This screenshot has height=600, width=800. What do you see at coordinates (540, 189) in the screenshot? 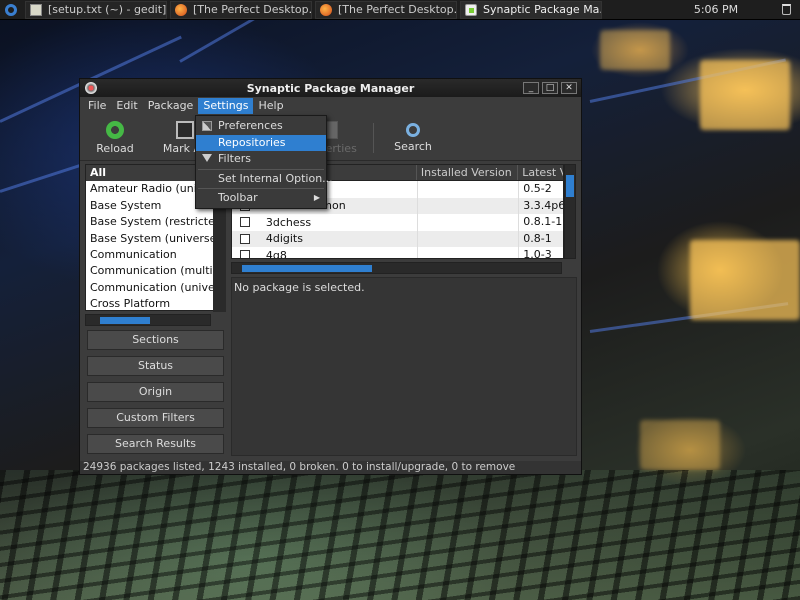
I see `latest-version: 0.5-2` at bounding box center [540, 189].